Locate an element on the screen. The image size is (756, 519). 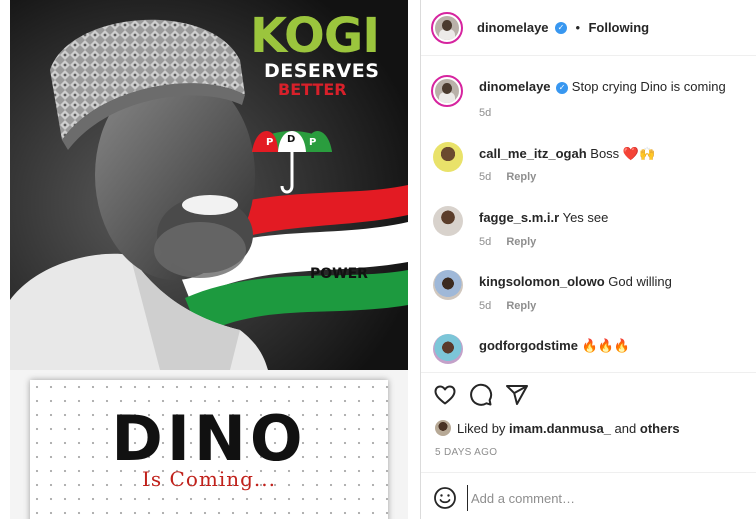
post-actions-bar is located at coordinates (588, 393).